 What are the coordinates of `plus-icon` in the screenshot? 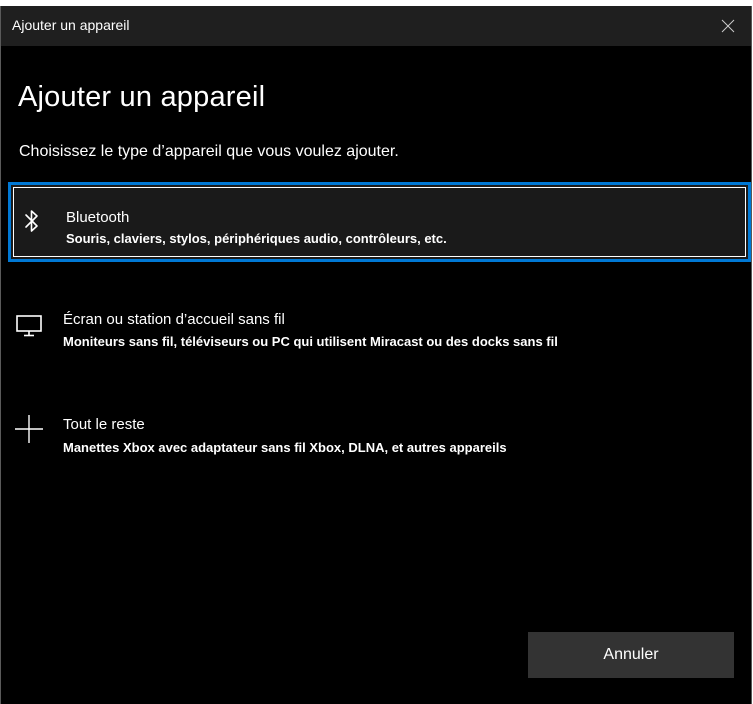 It's located at (29, 429).